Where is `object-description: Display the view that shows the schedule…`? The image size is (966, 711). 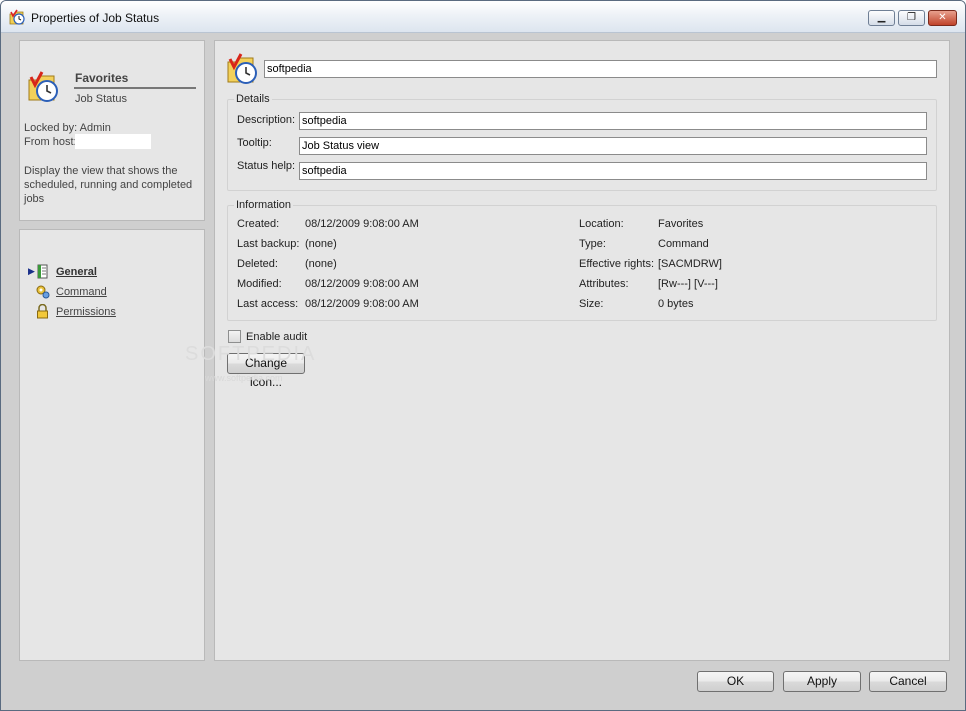 object-description: Display the view that shows the schedule… is located at coordinates (108, 185).